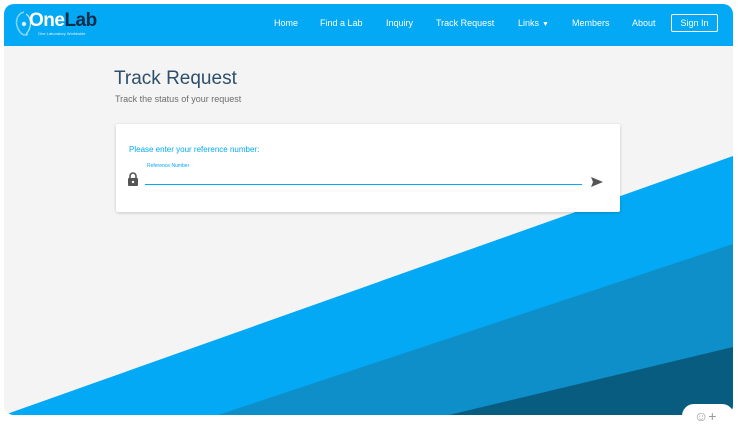  Describe the element at coordinates (597, 182) in the screenshot. I see `send-icon` at that location.